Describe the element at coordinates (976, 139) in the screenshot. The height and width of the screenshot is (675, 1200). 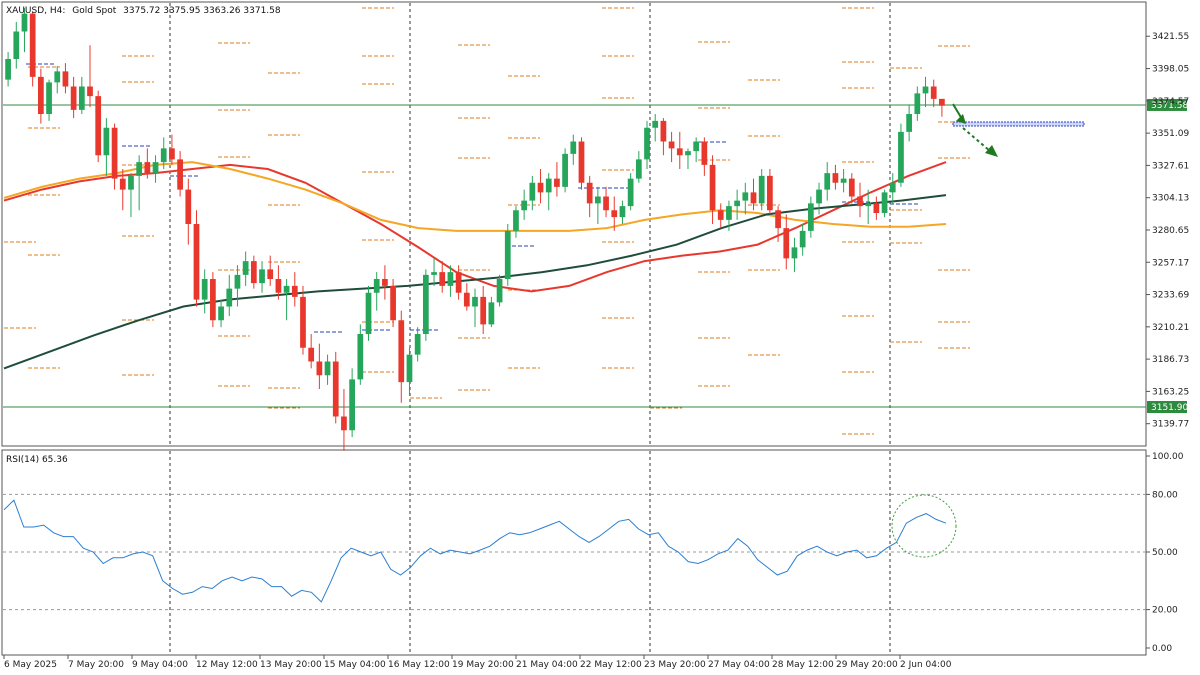
I see `dashed-arrow-icon` at that location.